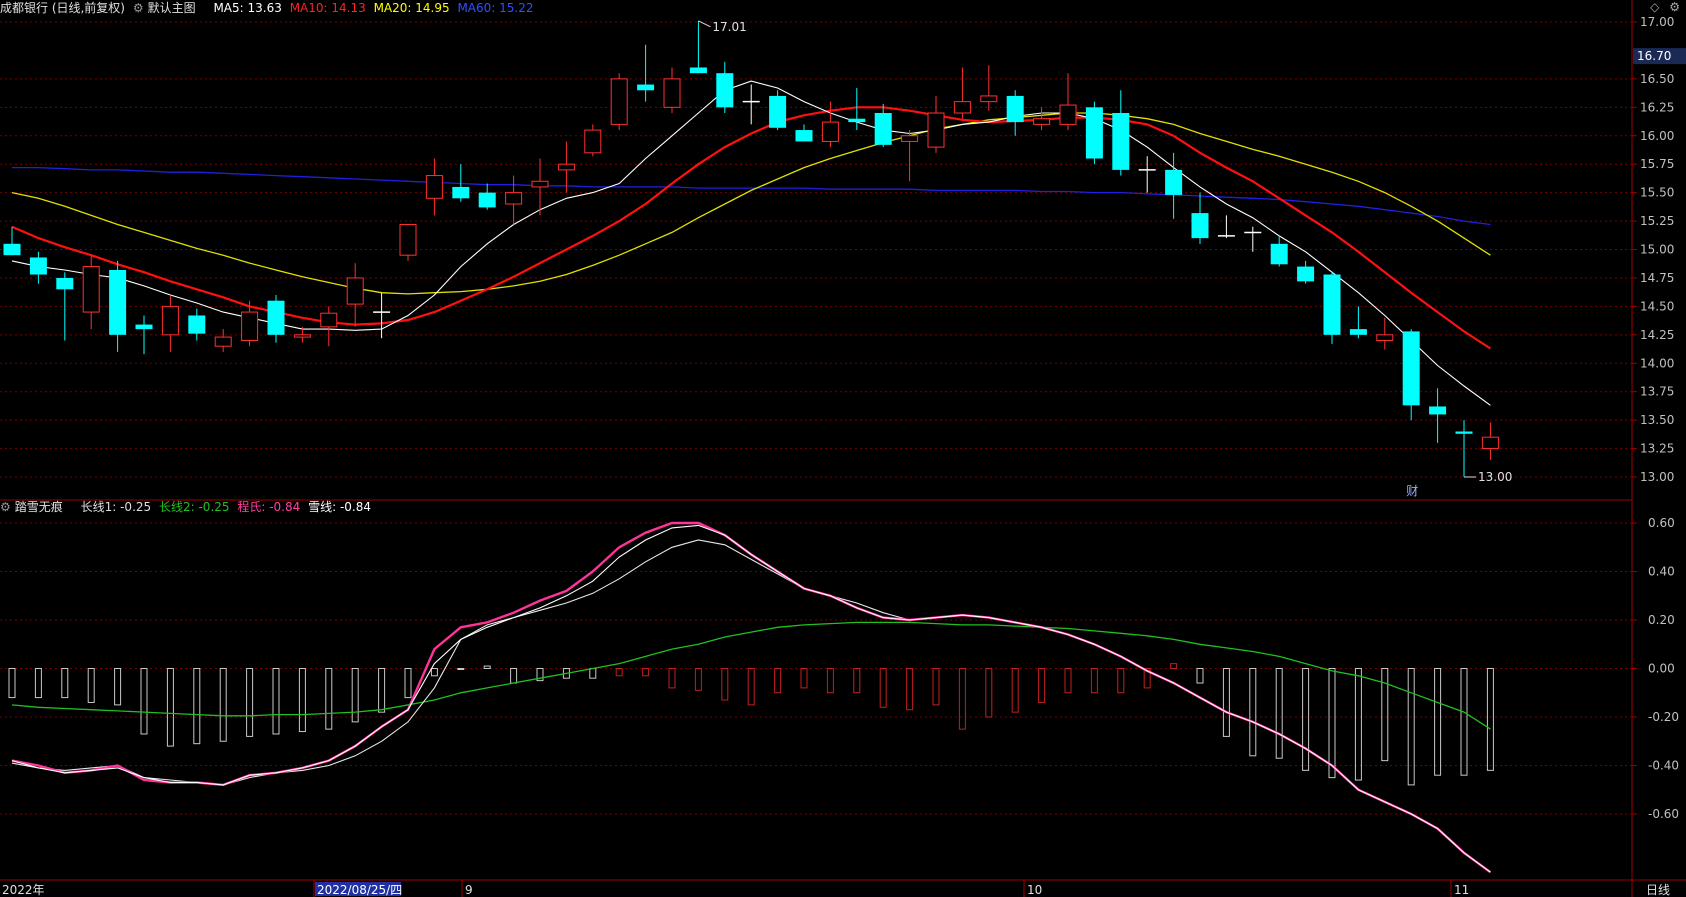 The height and width of the screenshot is (897, 1686). I want to click on long2-line, so click(751, 675).